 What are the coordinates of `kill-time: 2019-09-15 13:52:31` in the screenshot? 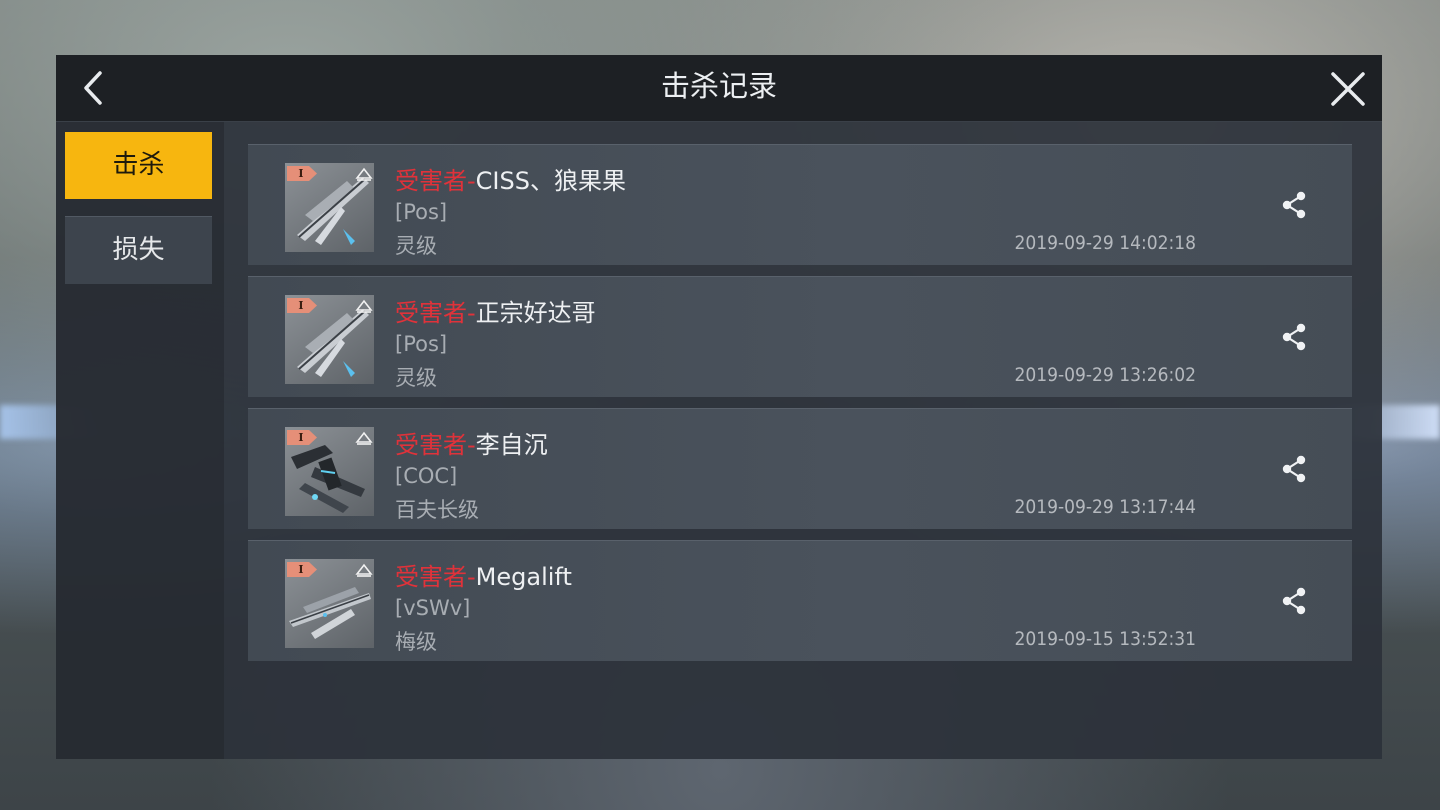 It's located at (1105, 639).